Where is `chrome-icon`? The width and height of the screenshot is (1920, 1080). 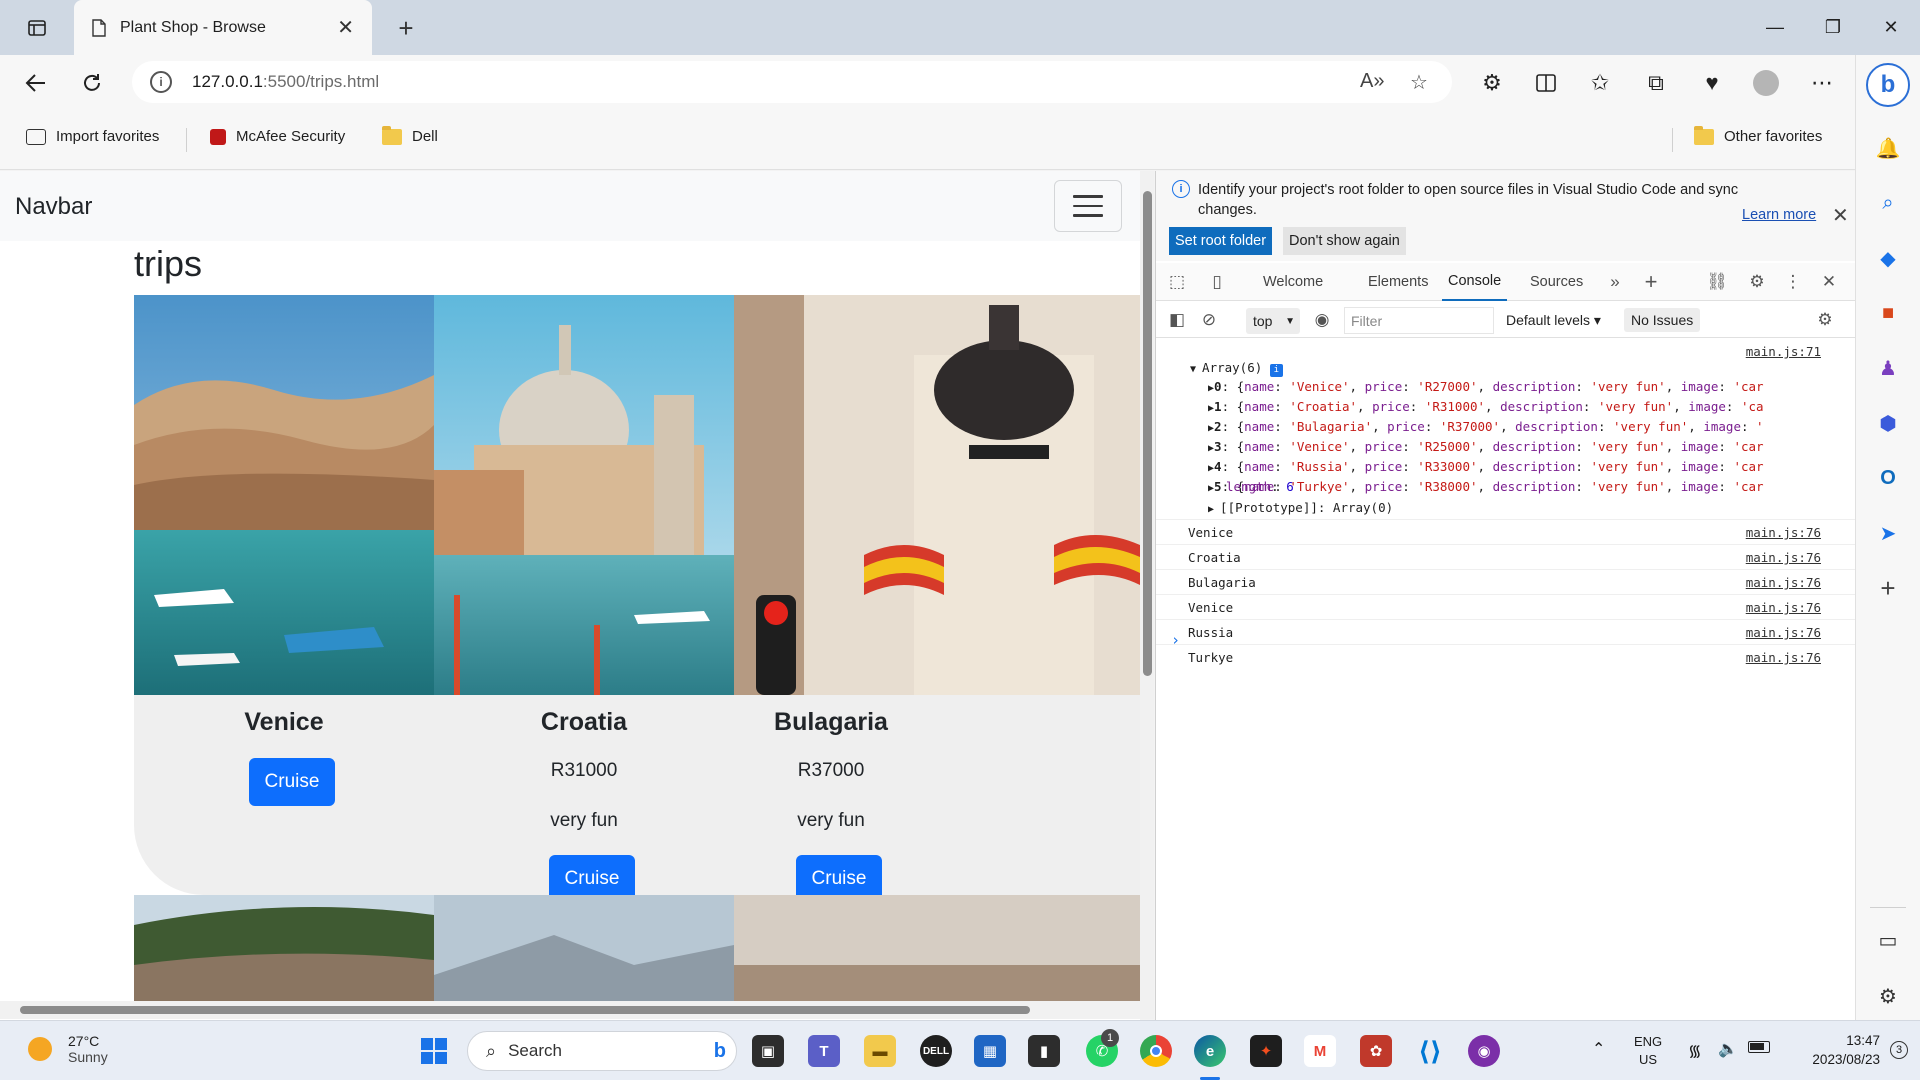
chrome-icon is located at coordinates (1156, 1051).